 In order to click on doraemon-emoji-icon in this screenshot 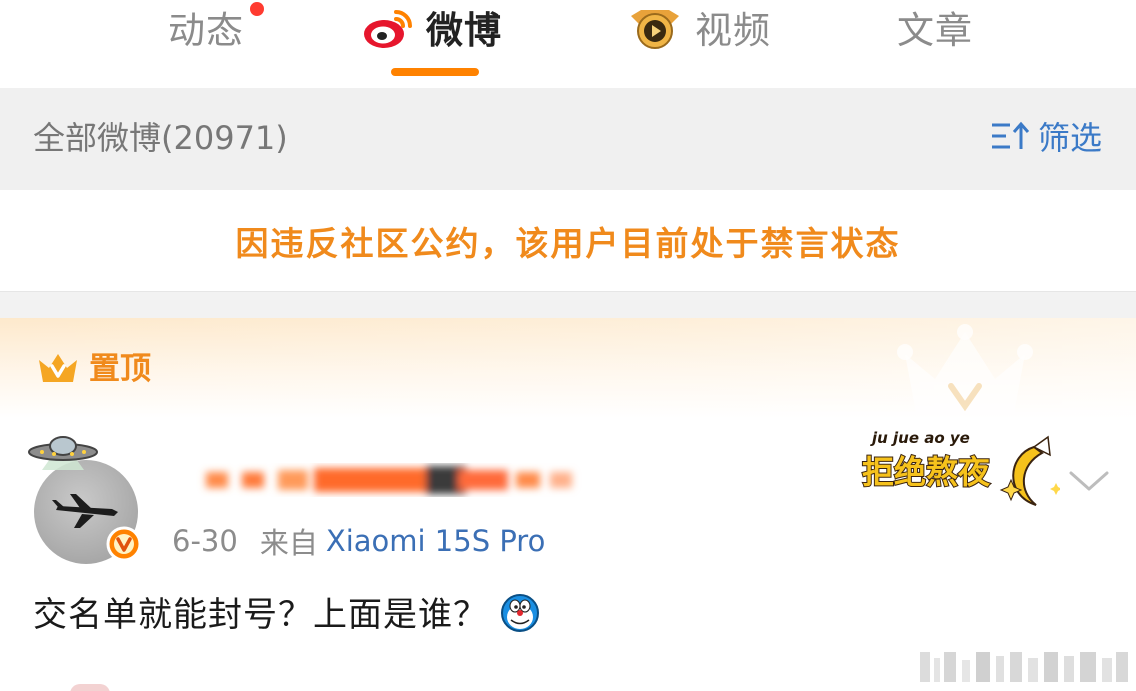, I will do `click(520, 615)`.